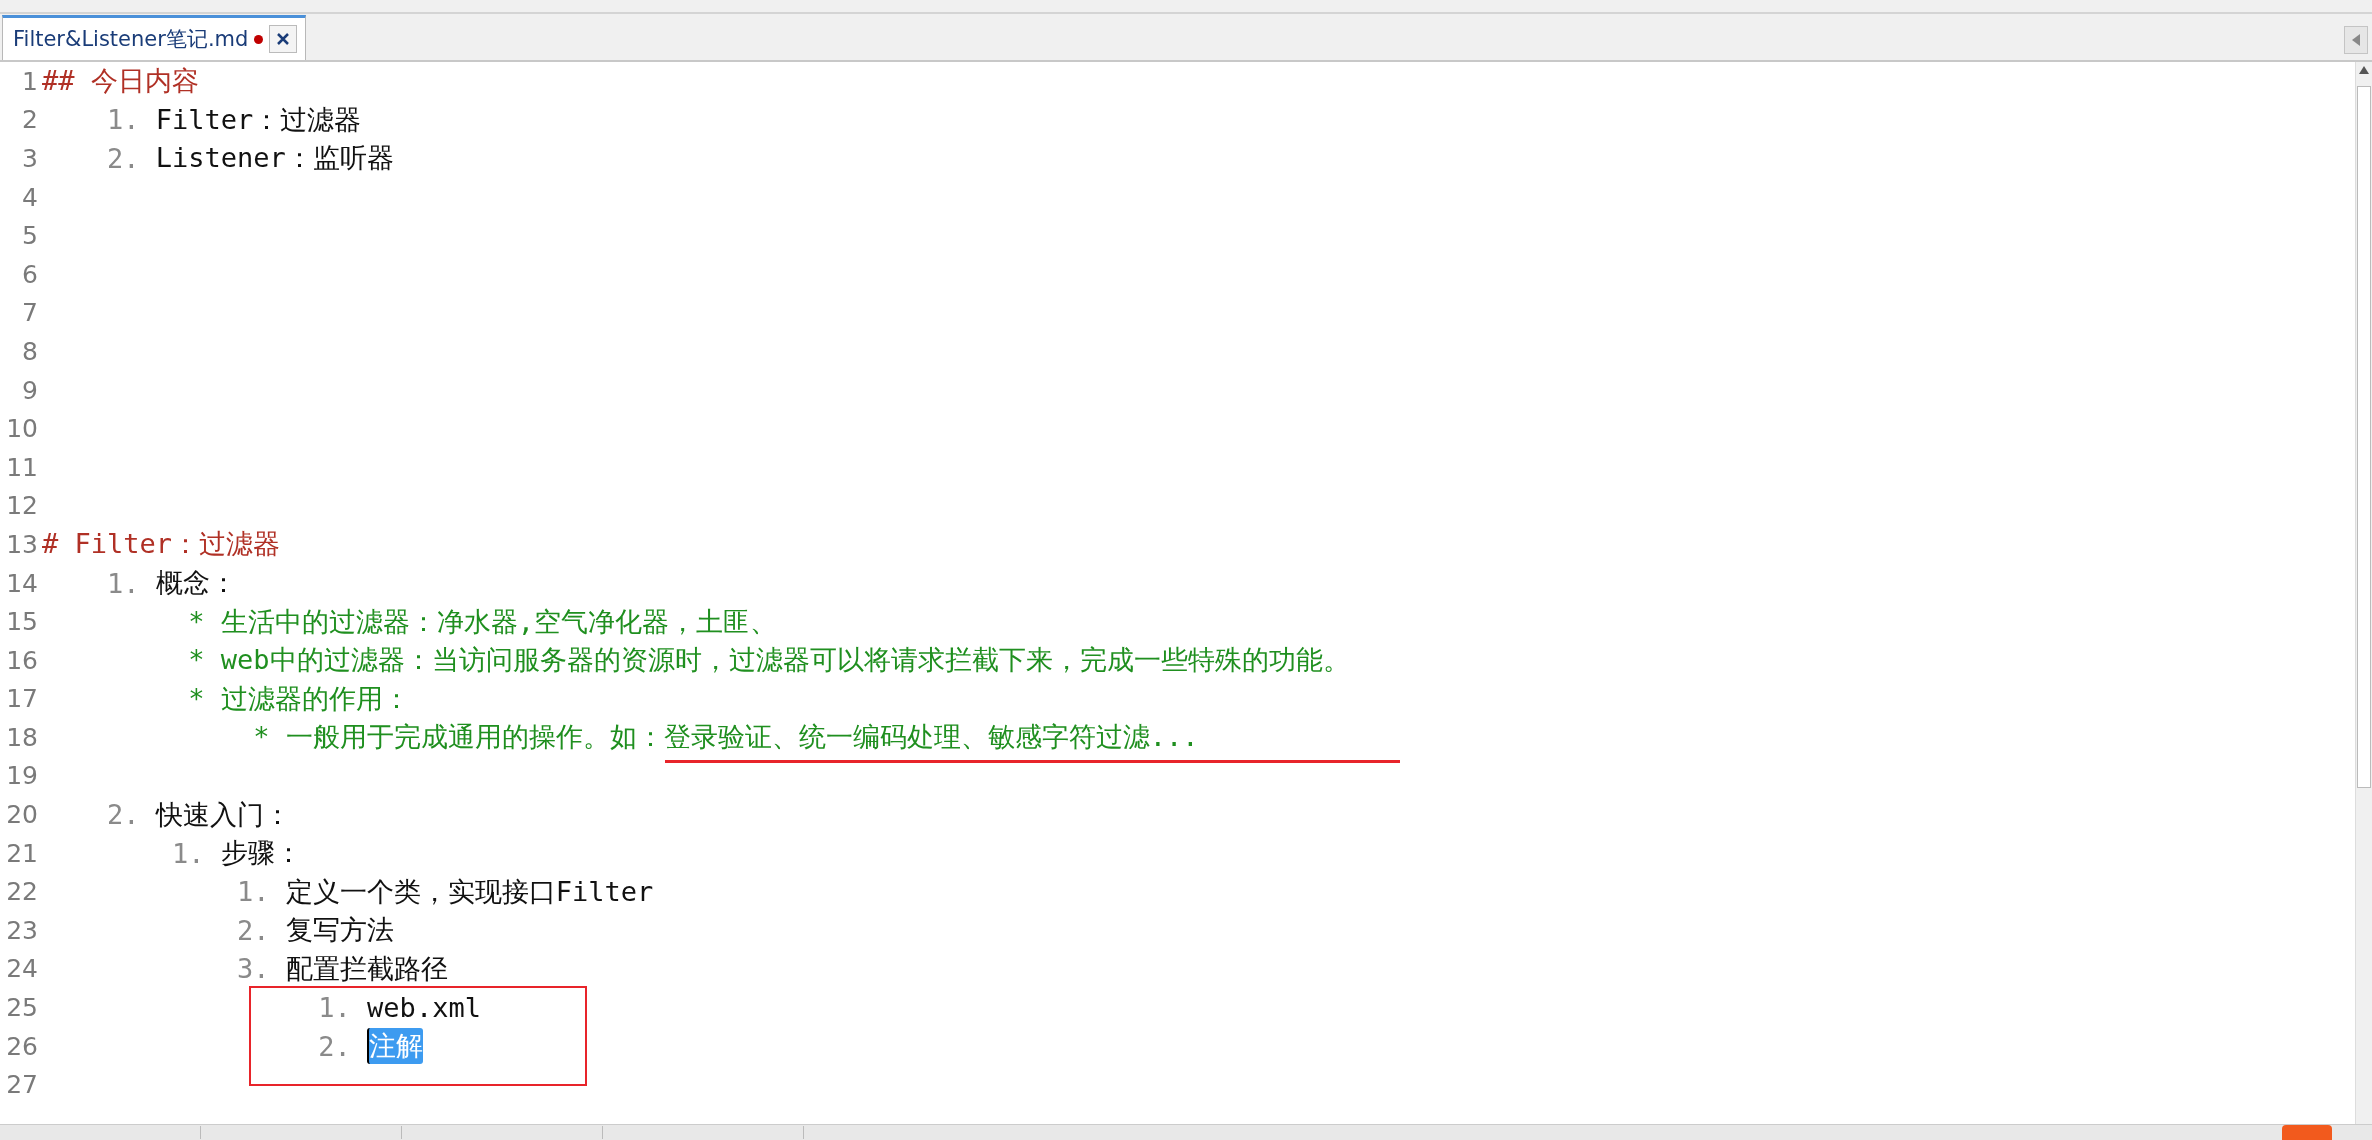 The width and height of the screenshot is (2372, 1140). What do you see at coordinates (21, 1085) in the screenshot?
I see `line-number: 27` at bounding box center [21, 1085].